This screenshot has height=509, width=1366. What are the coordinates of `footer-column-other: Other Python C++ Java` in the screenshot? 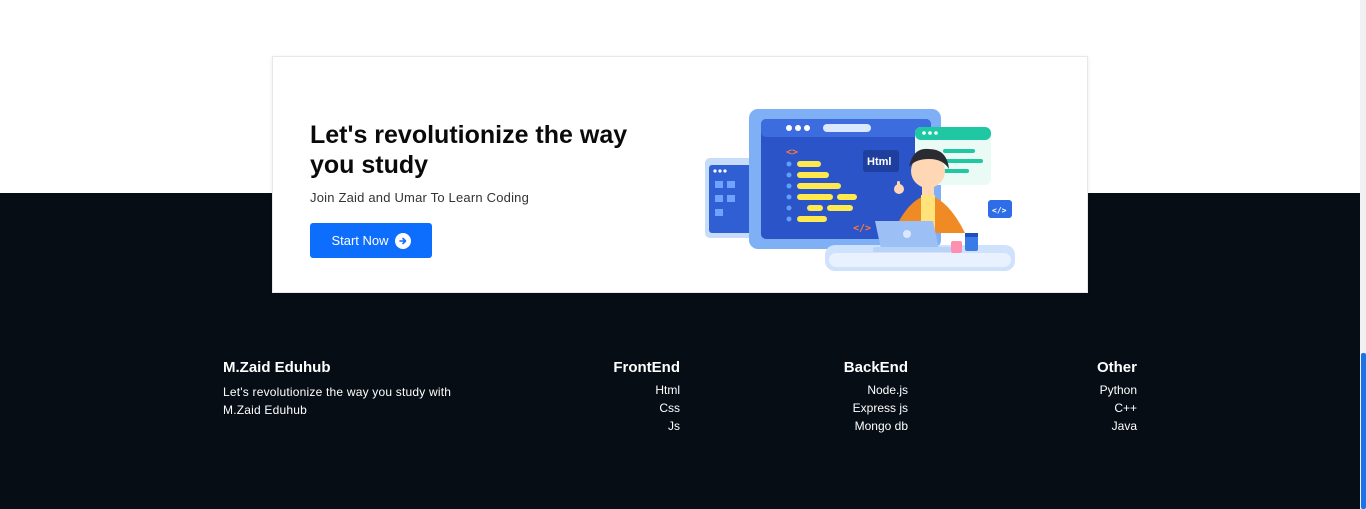 It's located at (1117, 397).